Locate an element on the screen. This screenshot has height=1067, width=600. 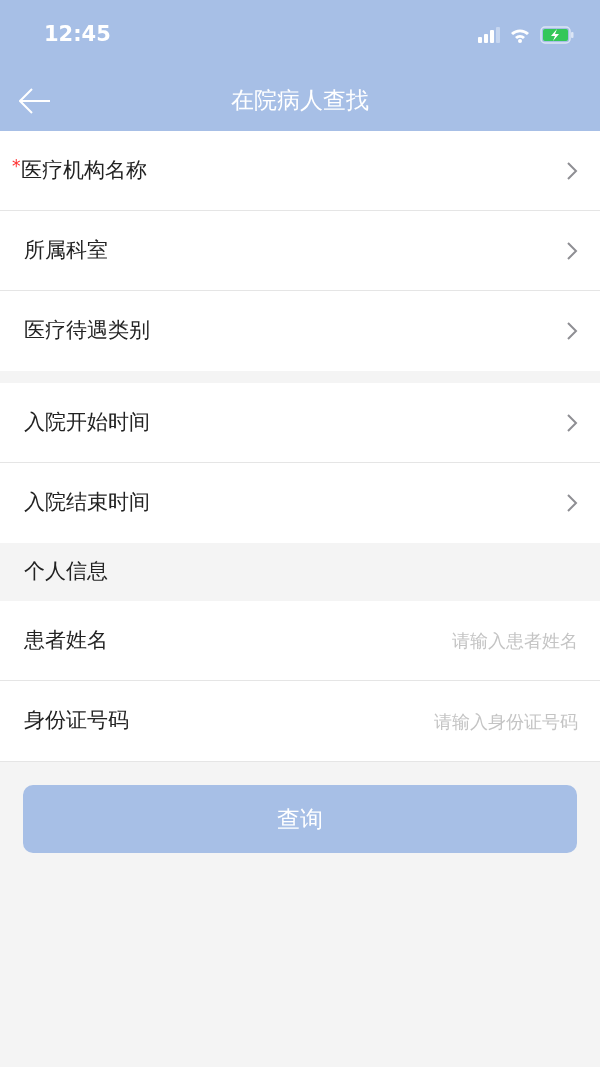
battery-icon is located at coordinates (557, 35).